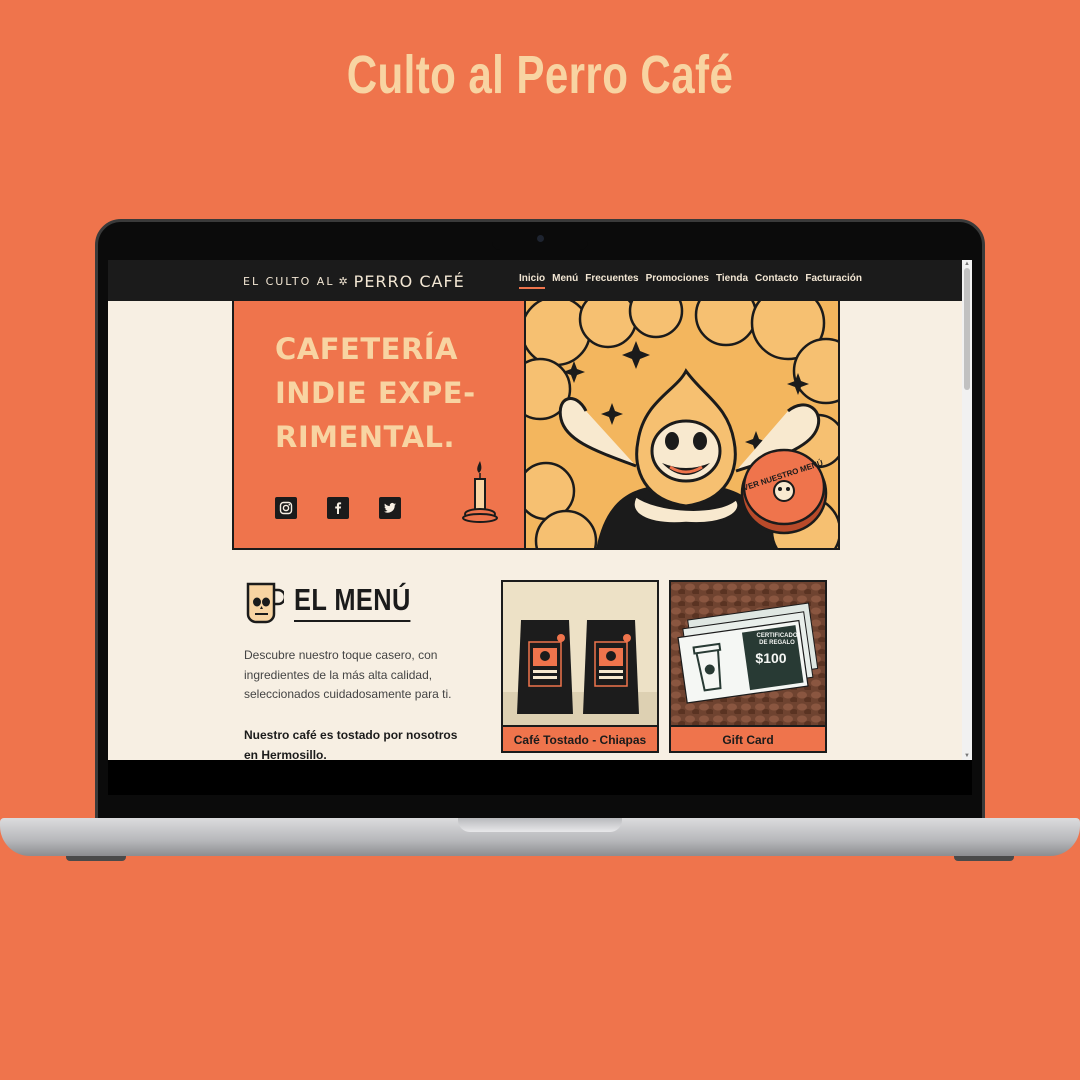 This screenshot has width=1080, height=1080. I want to click on instagram-icon, so click(286, 508).